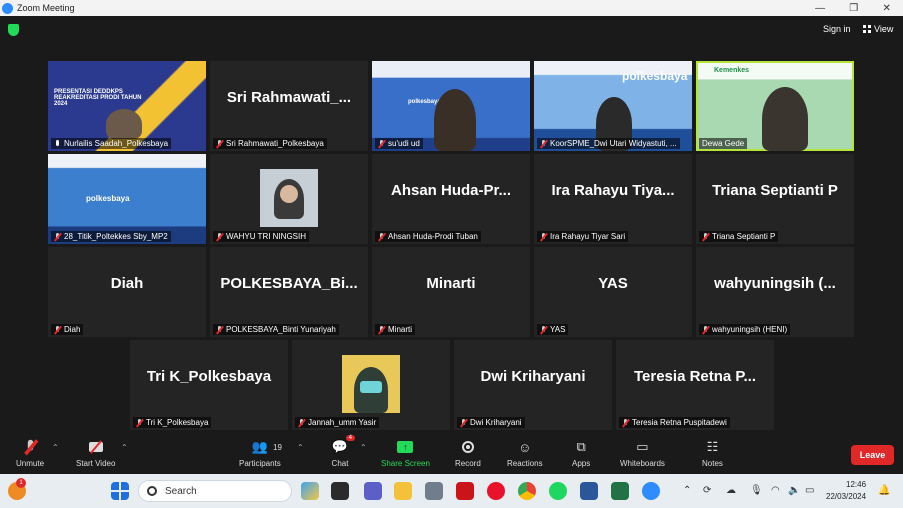 The width and height of the screenshot is (903, 508). Describe the element at coordinates (613, 283) in the screenshot. I see `participant-display-name: YAS` at that location.